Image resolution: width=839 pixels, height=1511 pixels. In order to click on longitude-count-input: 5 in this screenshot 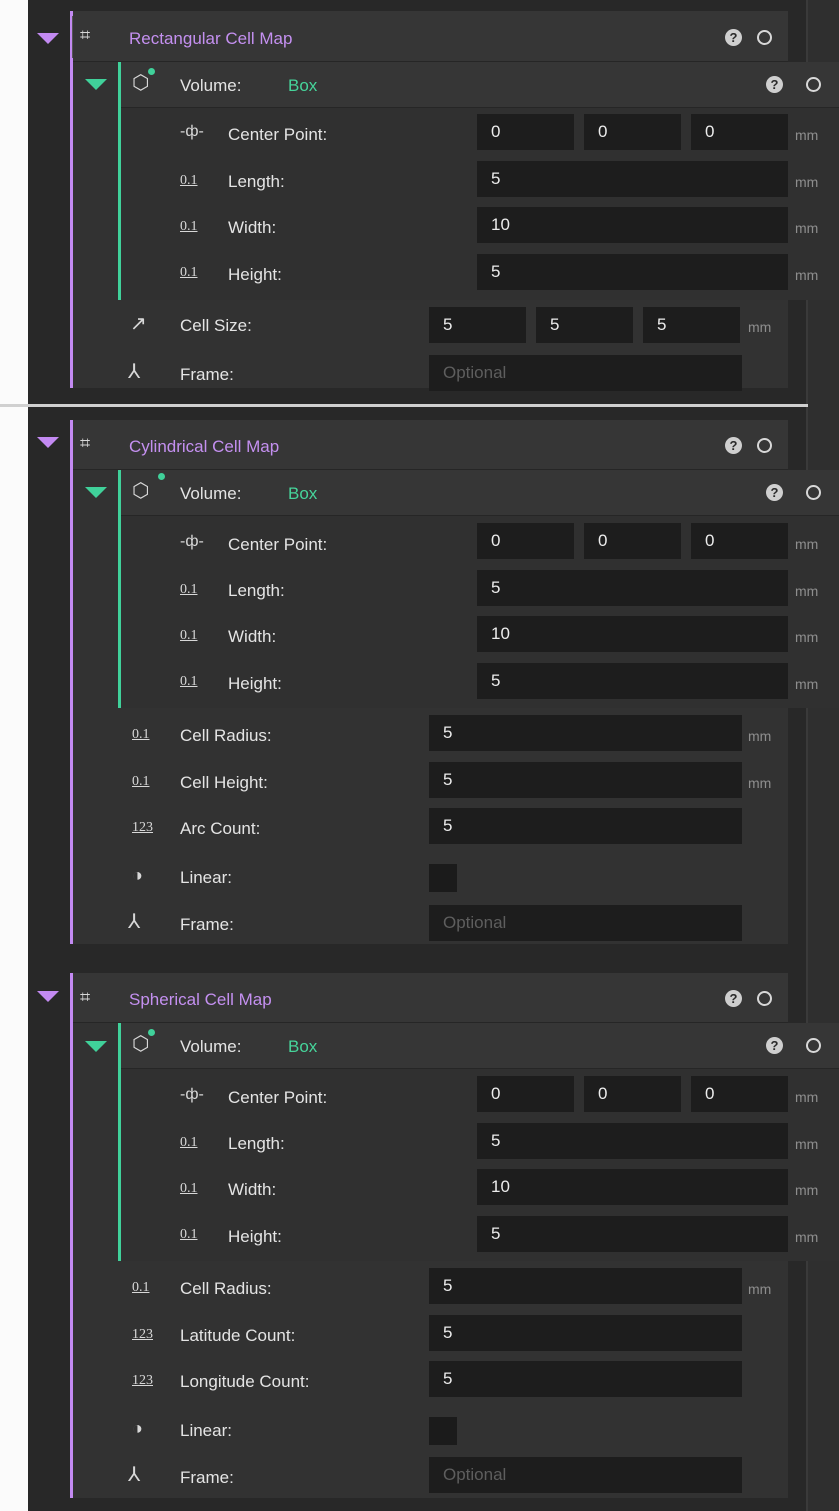, I will do `click(585, 1379)`.